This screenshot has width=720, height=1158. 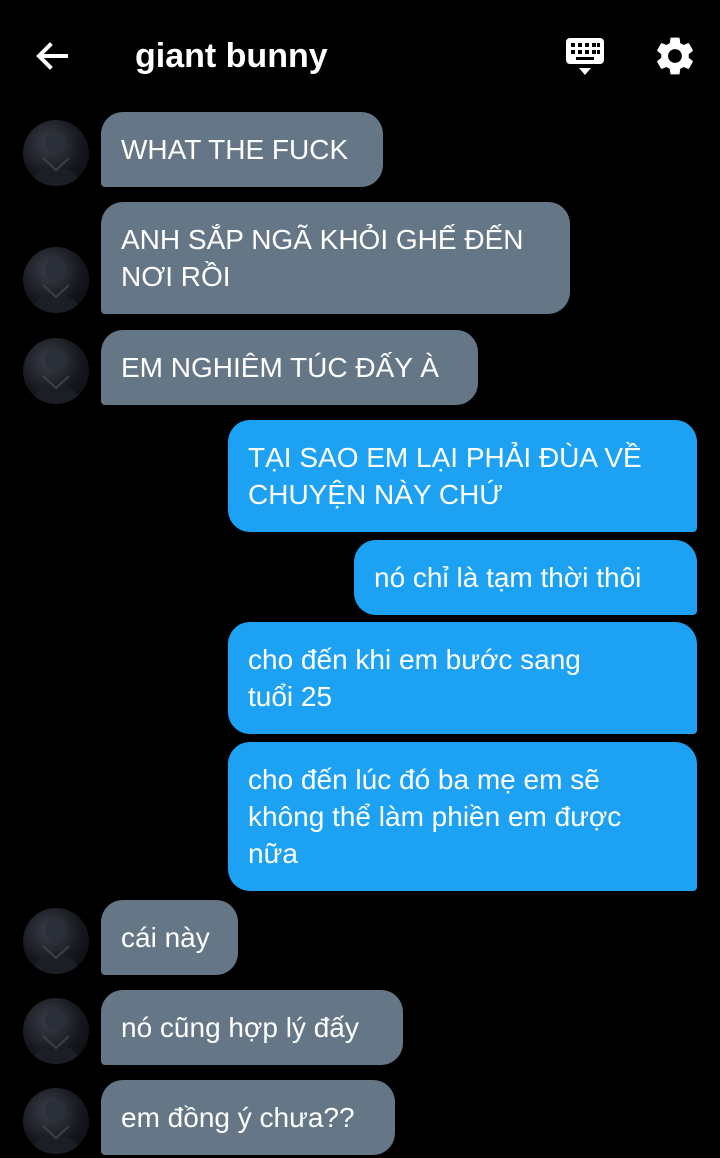 I want to click on message-text: cho đến khi em bước sang tuổi 25, so click(x=414, y=678).